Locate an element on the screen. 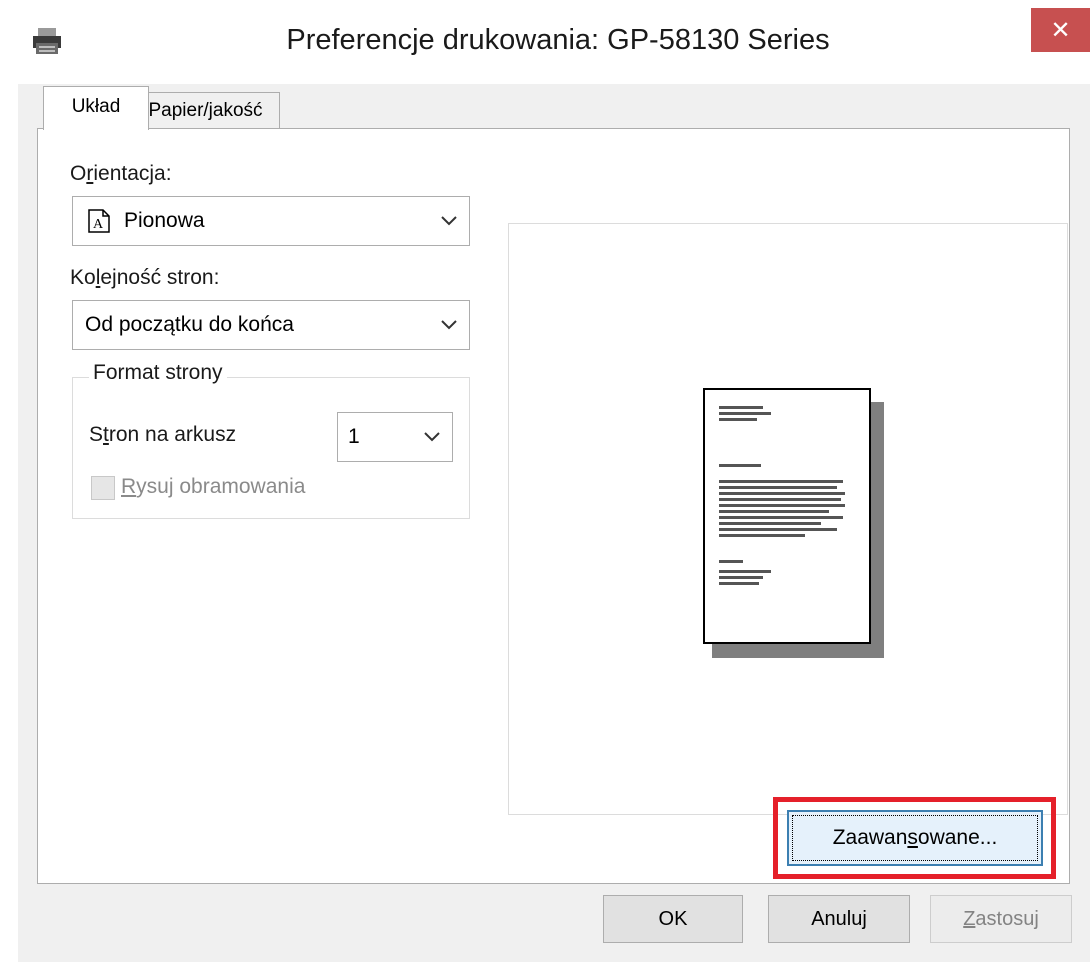  orientation-dropdown: A Pionowa is located at coordinates (271, 221).